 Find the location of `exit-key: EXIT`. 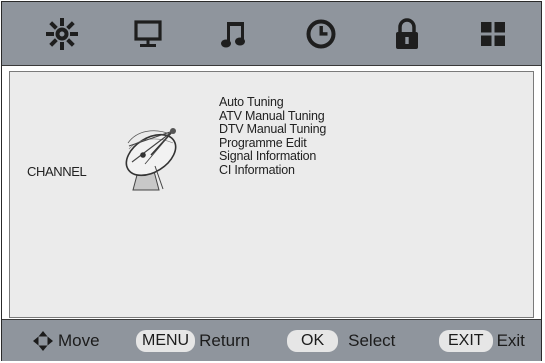

exit-key: EXIT is located at coordinates (466, 341).